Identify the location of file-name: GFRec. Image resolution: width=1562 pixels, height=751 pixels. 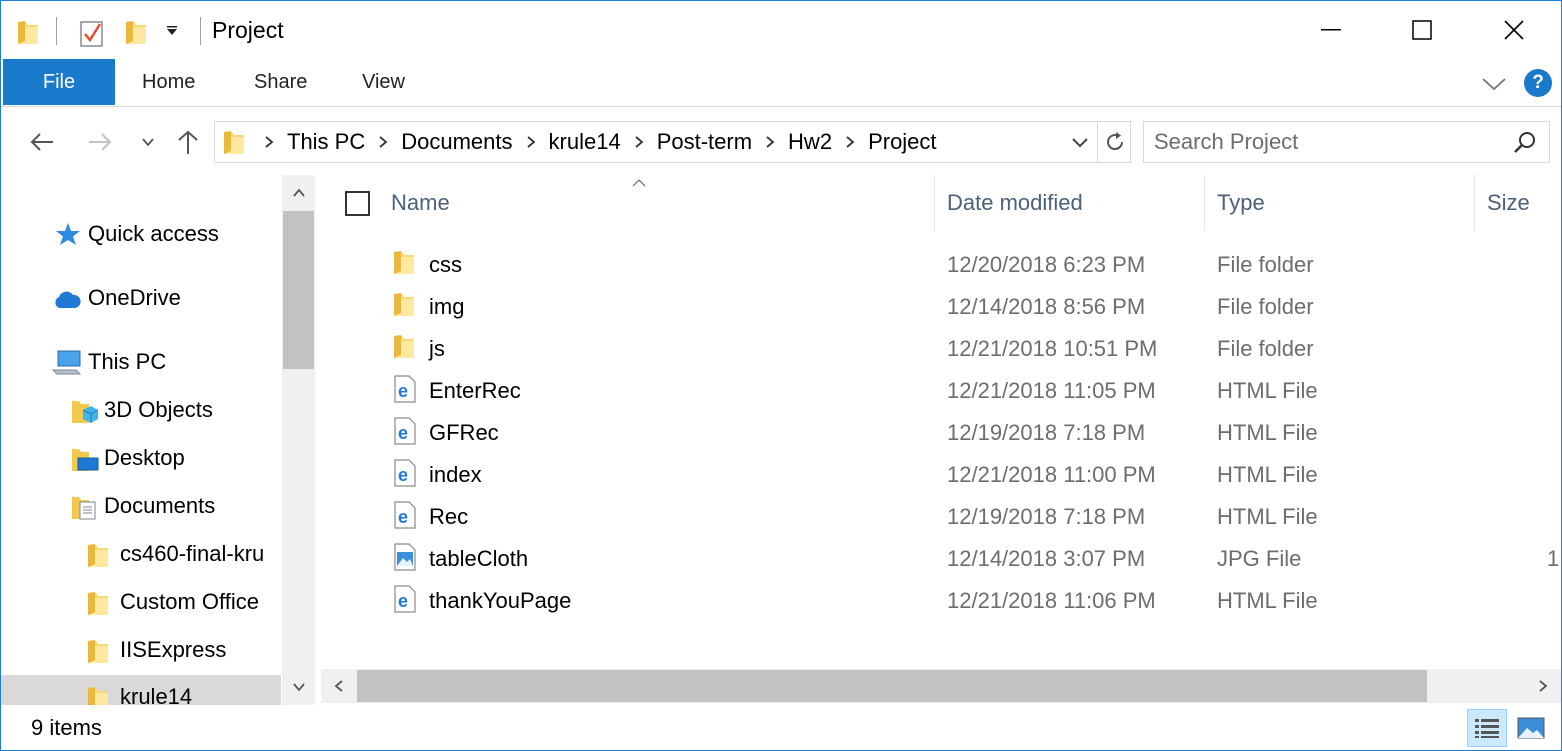
(464, 432).